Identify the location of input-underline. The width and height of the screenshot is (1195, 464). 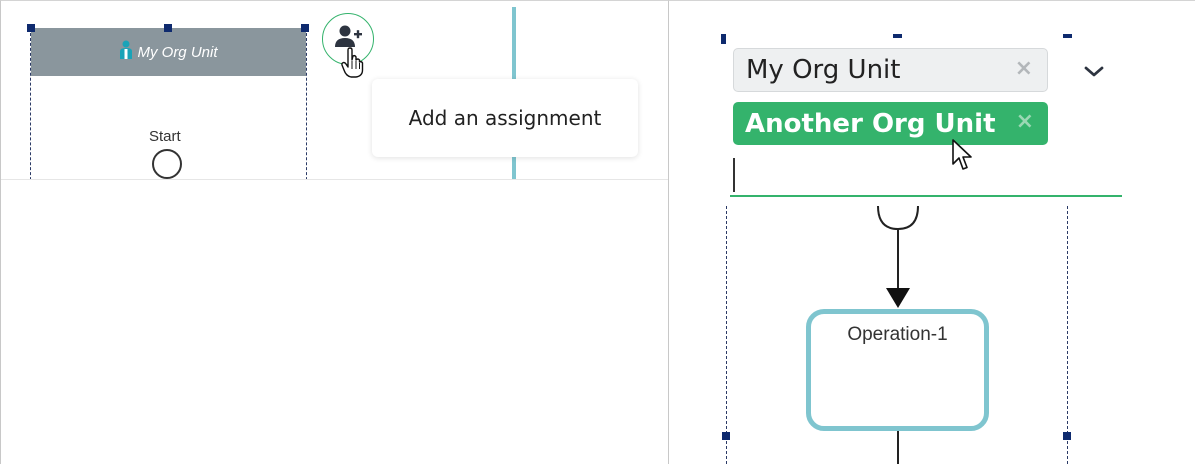
(926, 196).